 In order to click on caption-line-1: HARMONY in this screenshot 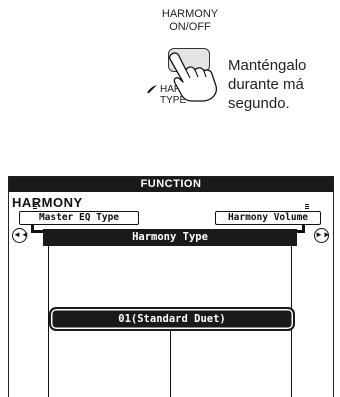, I will do `click(190, 14)`.